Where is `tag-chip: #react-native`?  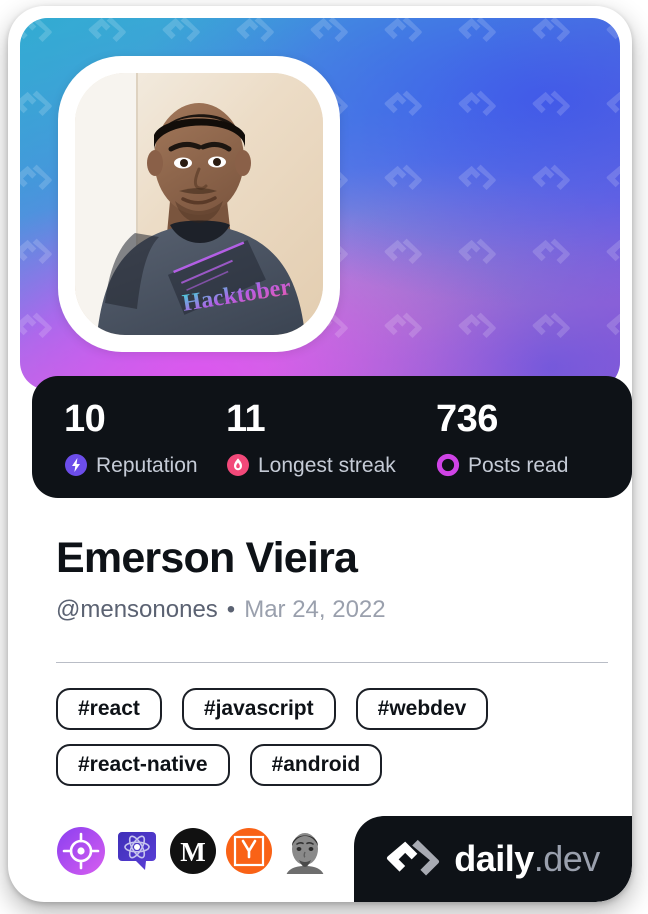 tag-chip: #react-native is located at coordinates (143, 765).